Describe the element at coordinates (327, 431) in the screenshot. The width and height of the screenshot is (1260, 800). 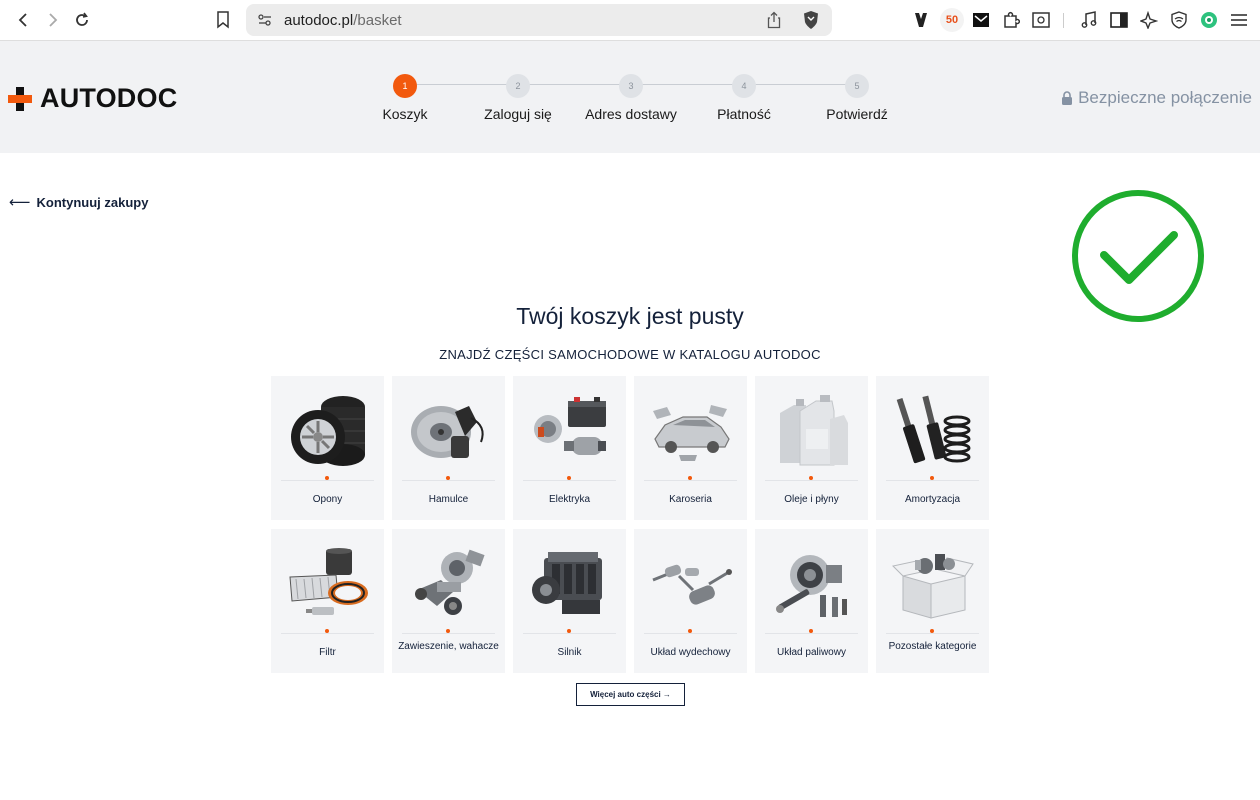
I see `tires-icon` at that location.